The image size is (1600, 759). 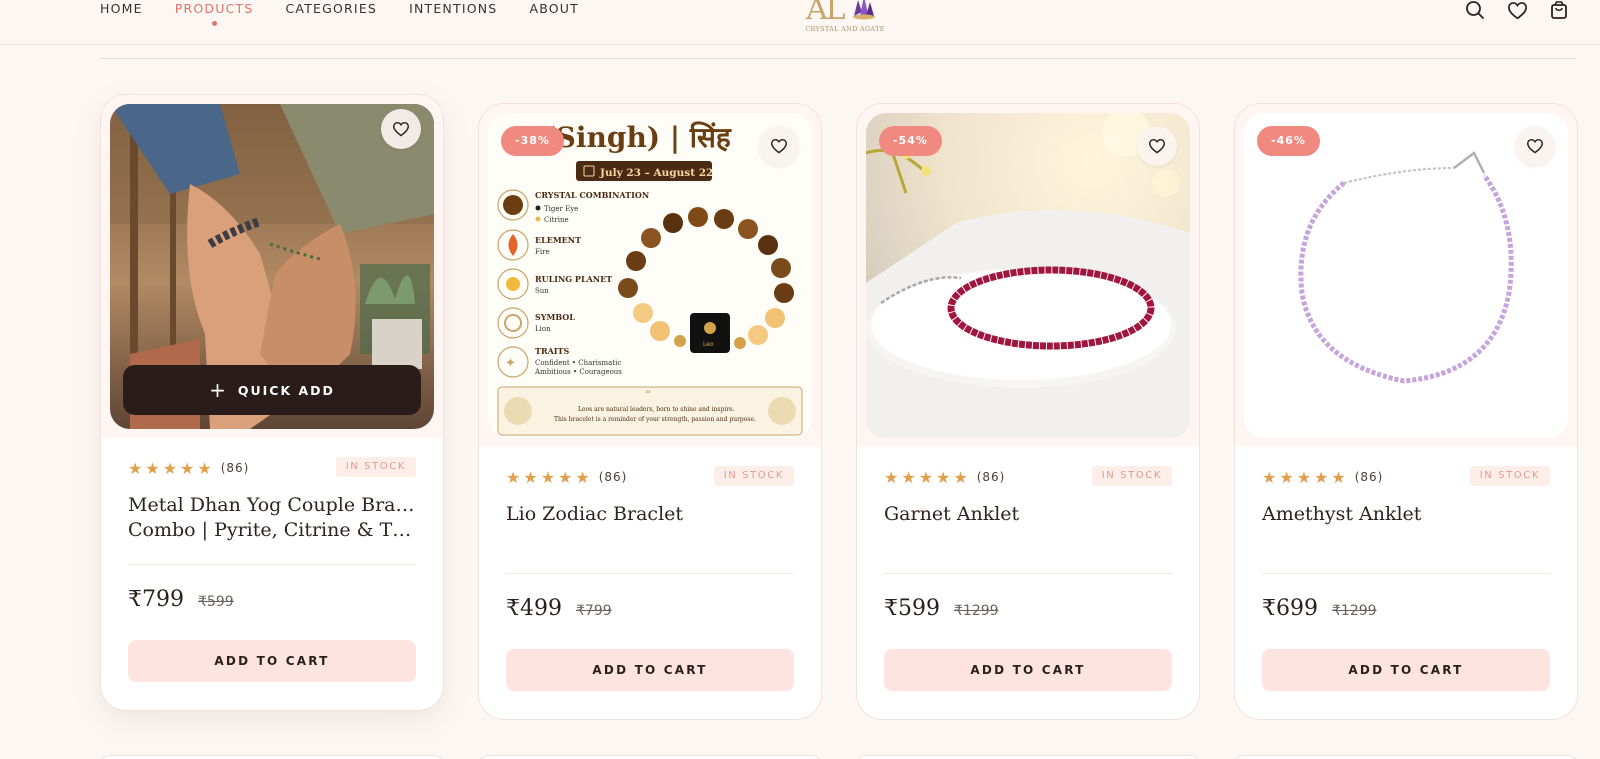 I want to click on info-title: CRYSTAL COMBINATION, so click(x=592, y=195).